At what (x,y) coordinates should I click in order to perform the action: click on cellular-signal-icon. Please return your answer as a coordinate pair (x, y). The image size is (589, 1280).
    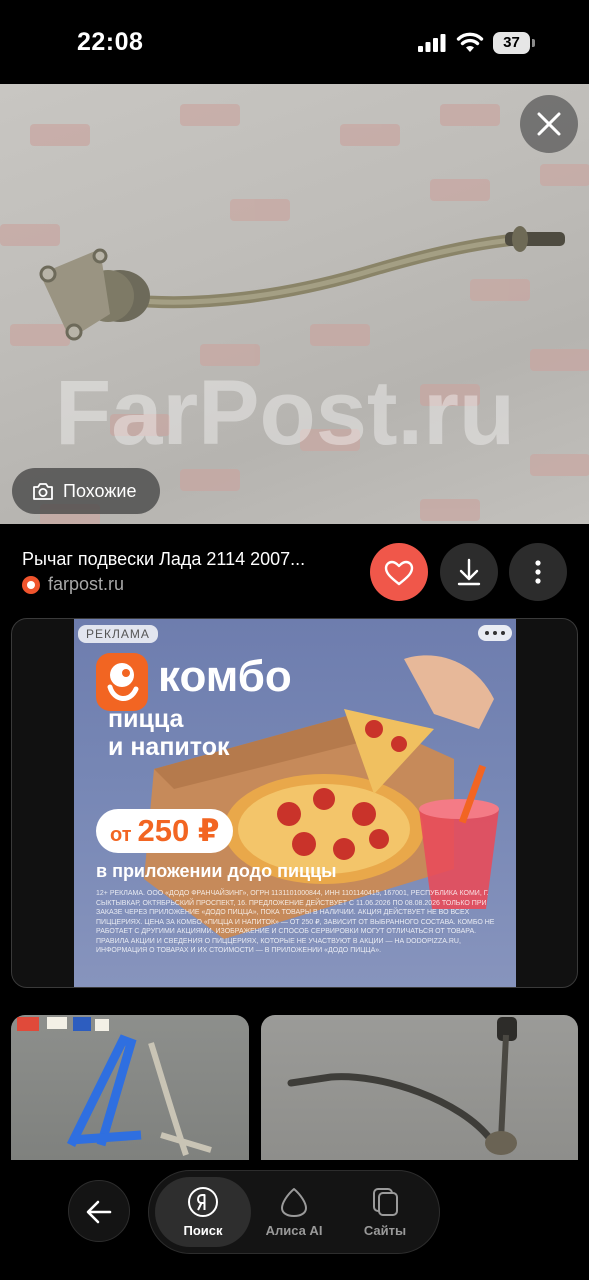
    Looking at the image, I should click on (432, 43).